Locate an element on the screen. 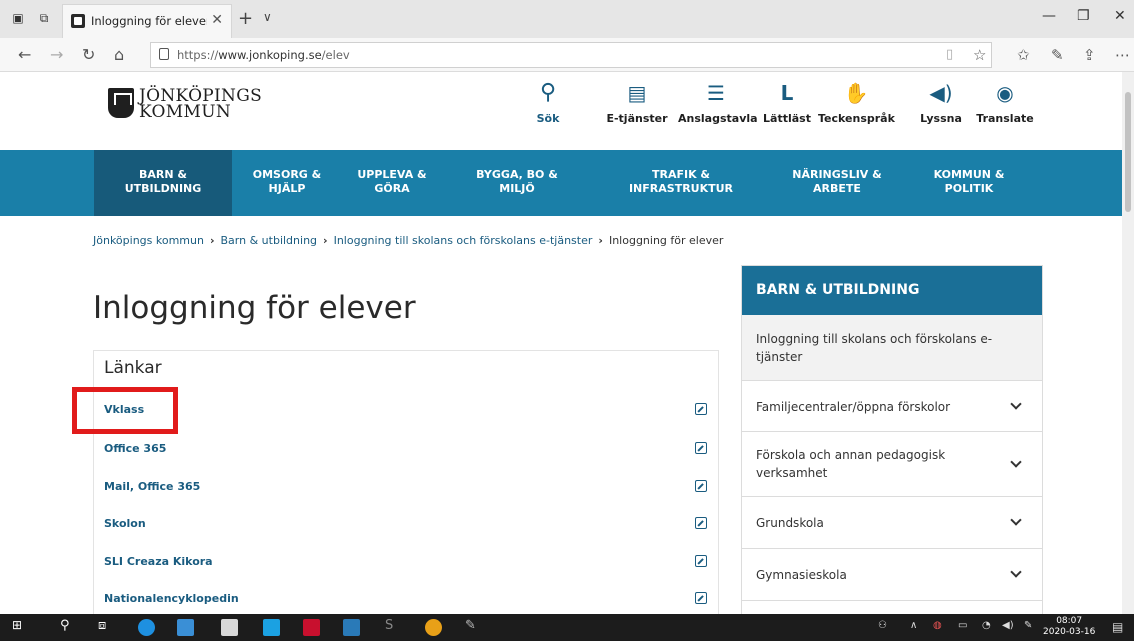 The height and width of the screenshot is (641, 1134). pen-tray-icon: ✎ is located at coordinates (1028, 625).